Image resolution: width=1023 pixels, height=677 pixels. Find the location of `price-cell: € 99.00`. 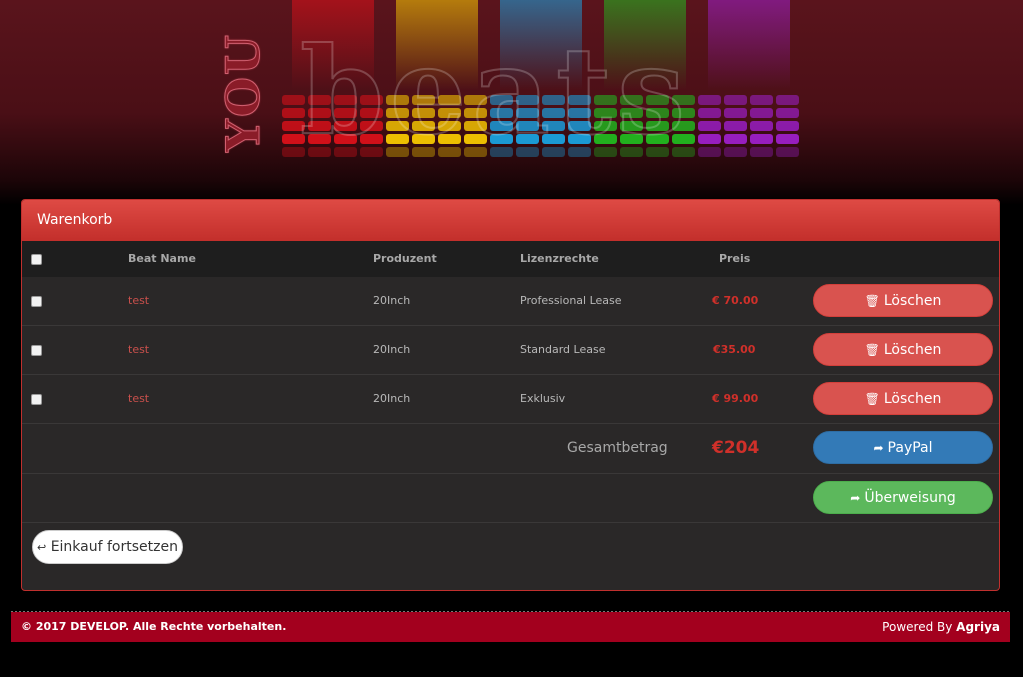

price-cell: € 99.00 is located at coordinates (735, 398).